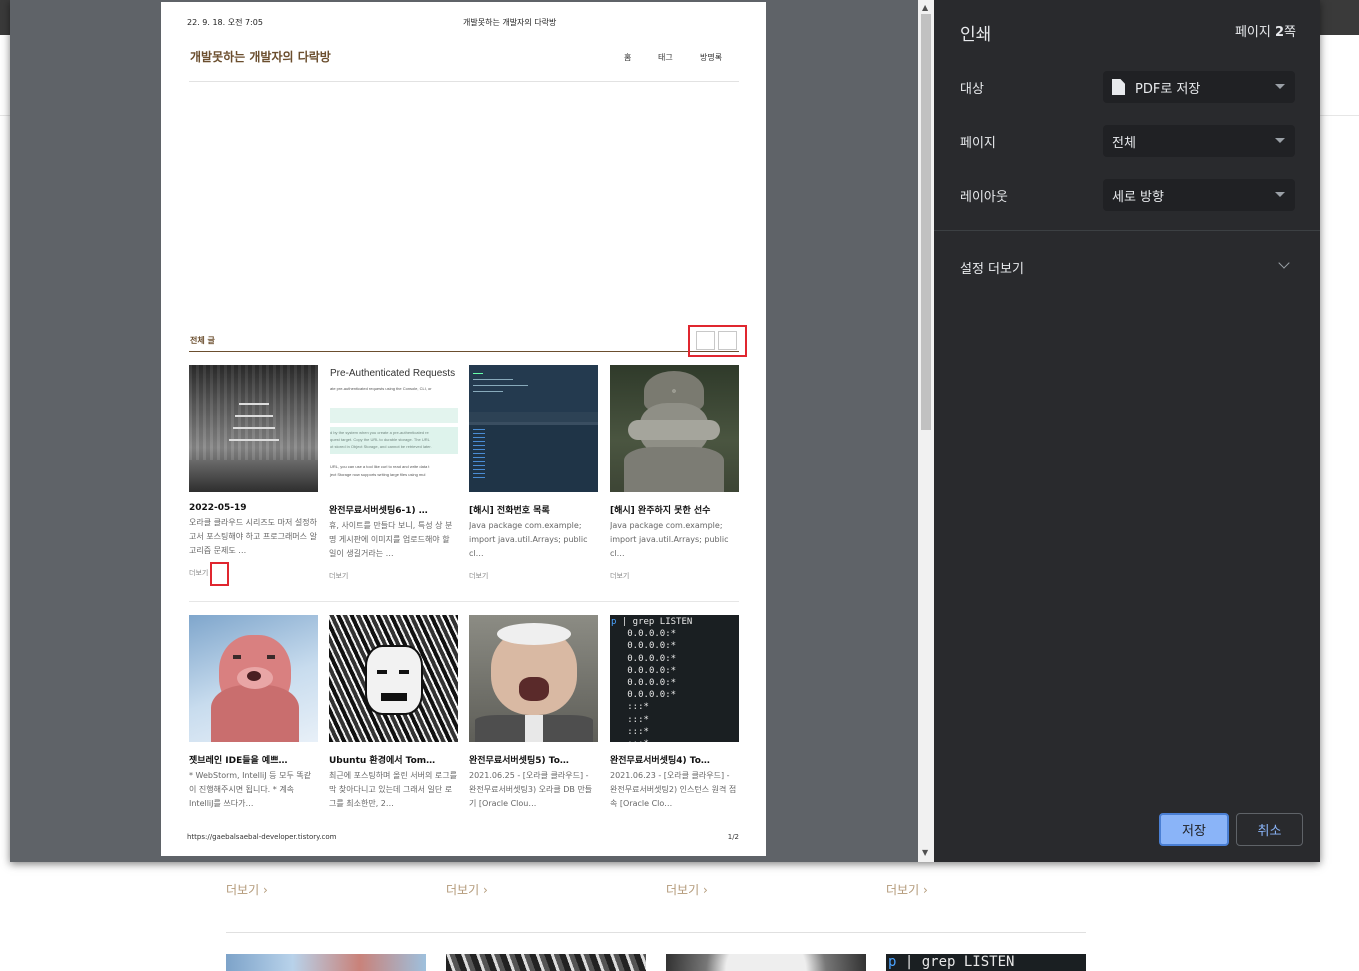  What do you see at coordinates (972, 89) in the screenshot?
I see `destination-label: 대상` at bounding box center [972, 89].